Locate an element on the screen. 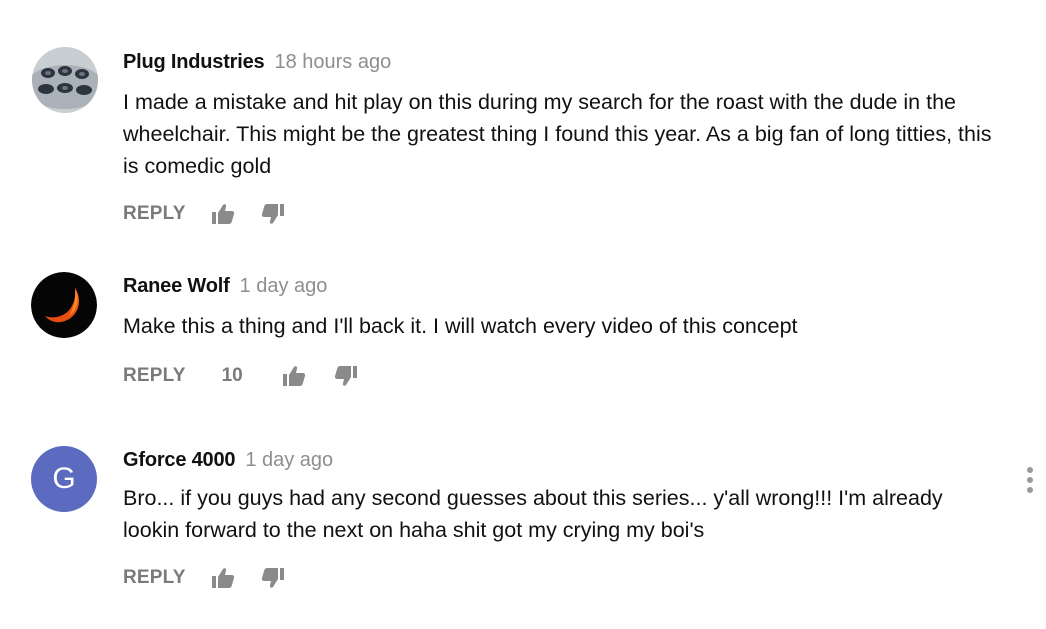 The image size is (1046, 629). avatar-letter: G is located at coordinates (64, 478).